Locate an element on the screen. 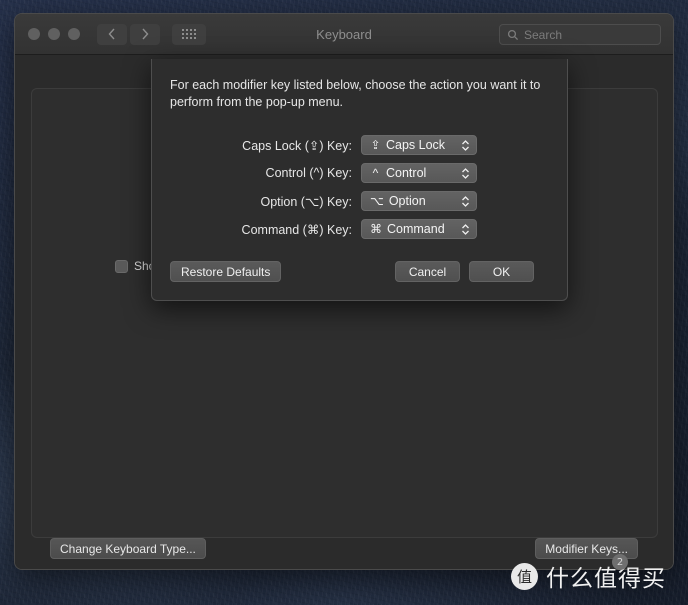  option-label: Option (⌥) Key: is located at coordinates (306, 201).